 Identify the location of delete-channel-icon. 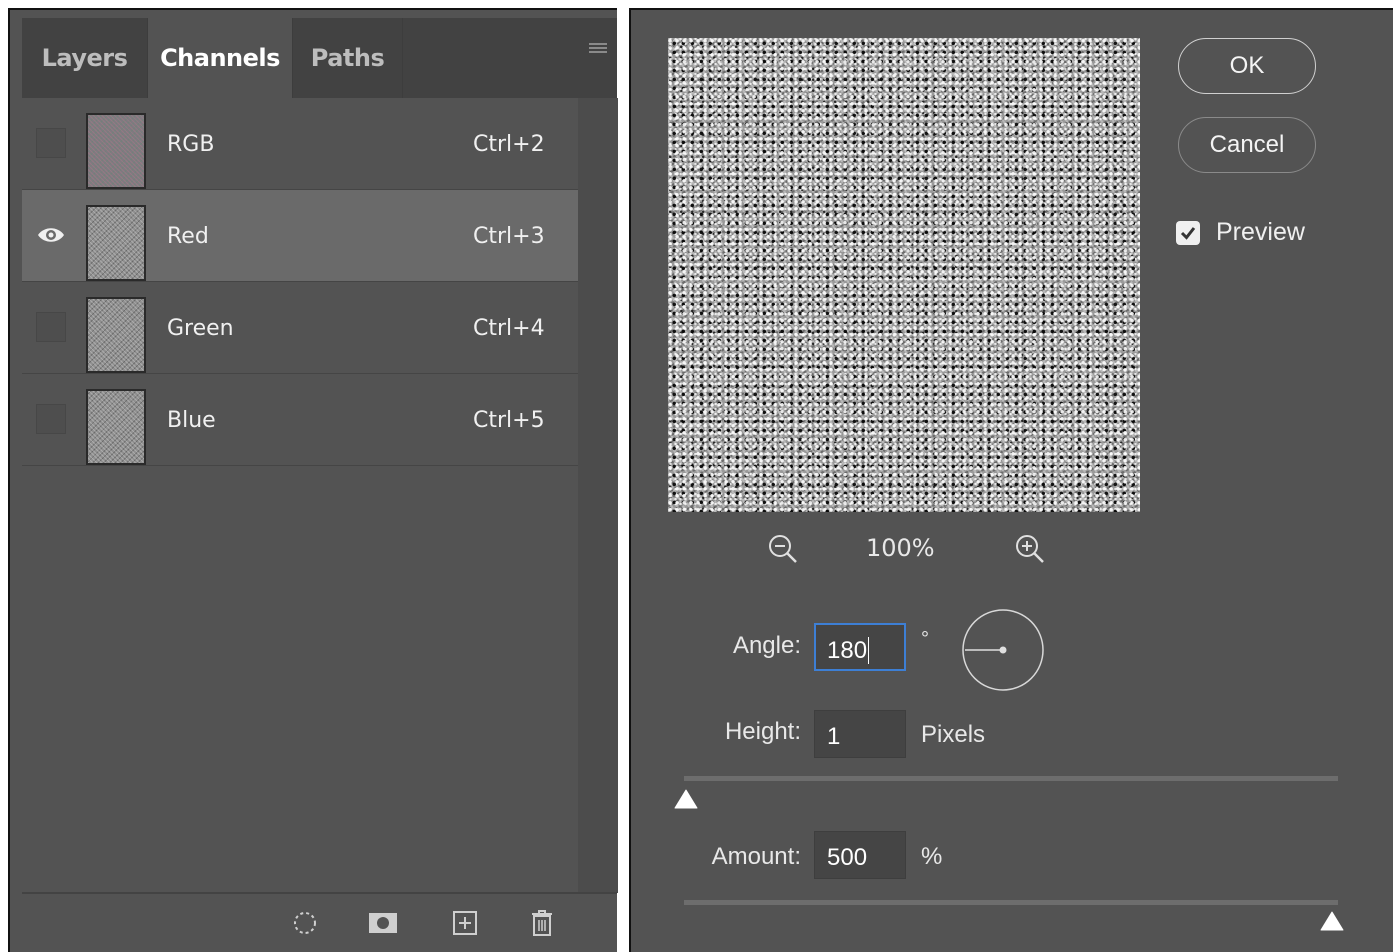
(542, 923).